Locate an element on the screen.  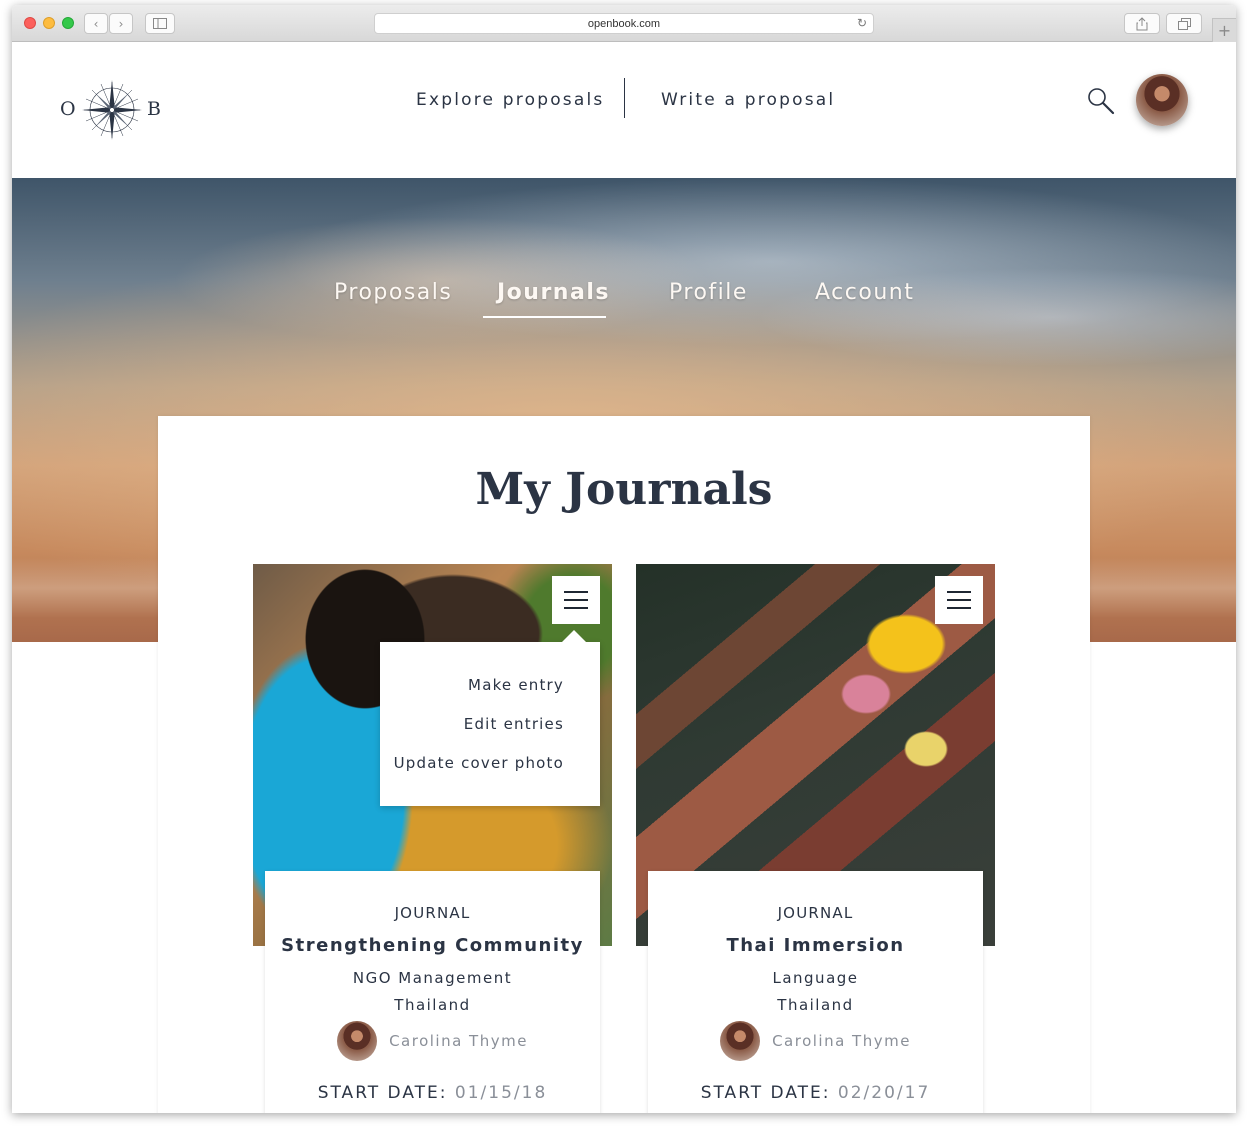
share-icon is located at coordinates (1142, 23).